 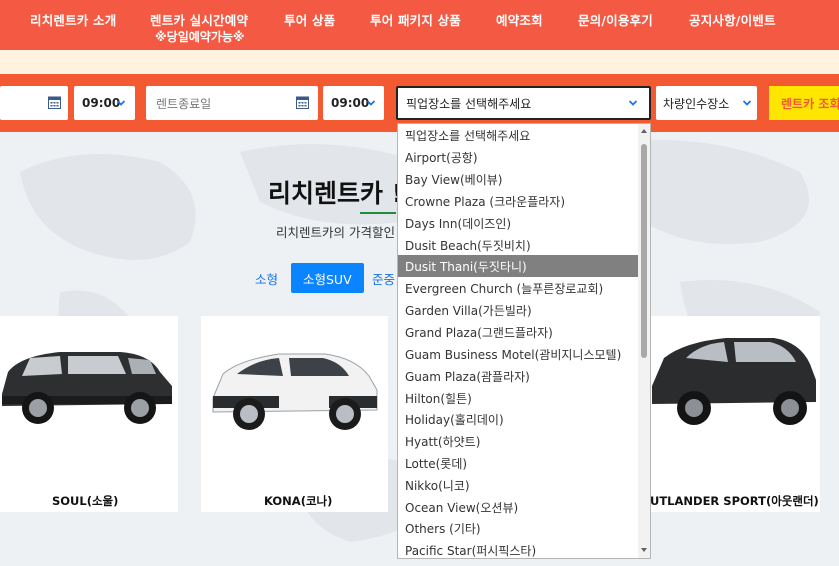 I want to click on soul-car-image, so click(x=87, y=388).